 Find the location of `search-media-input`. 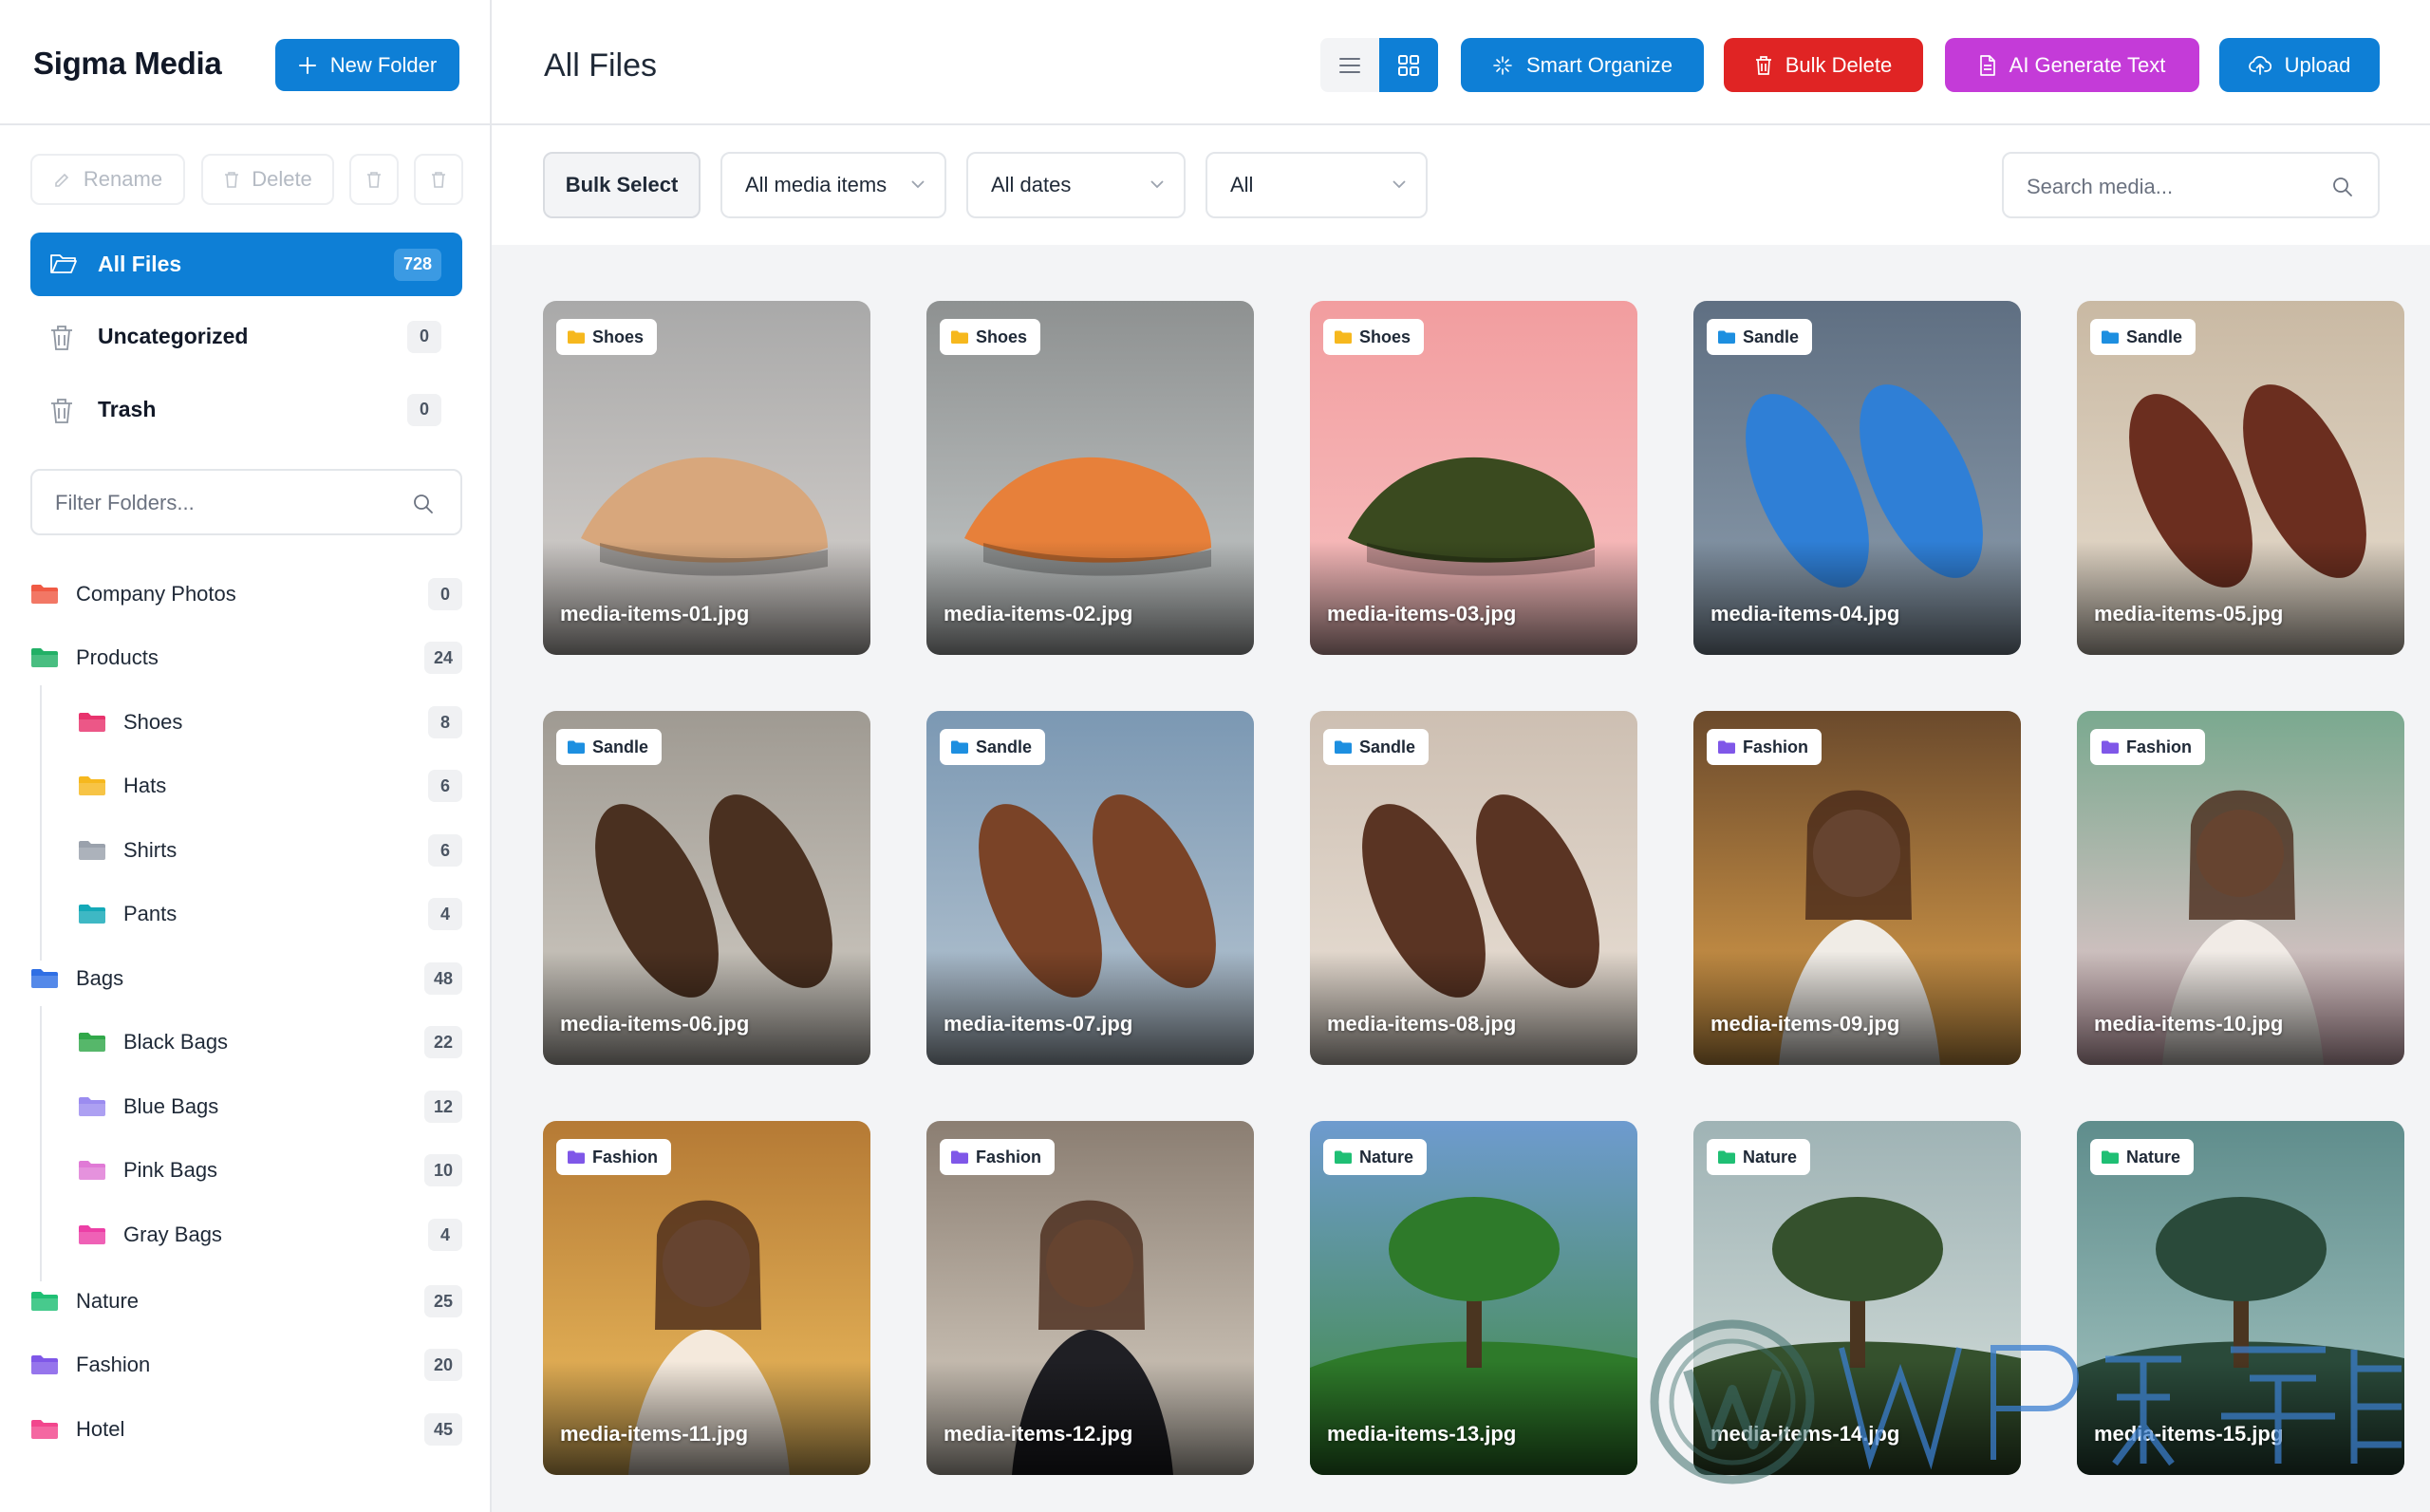

search-media-input is located at coordinates (2178, 187).